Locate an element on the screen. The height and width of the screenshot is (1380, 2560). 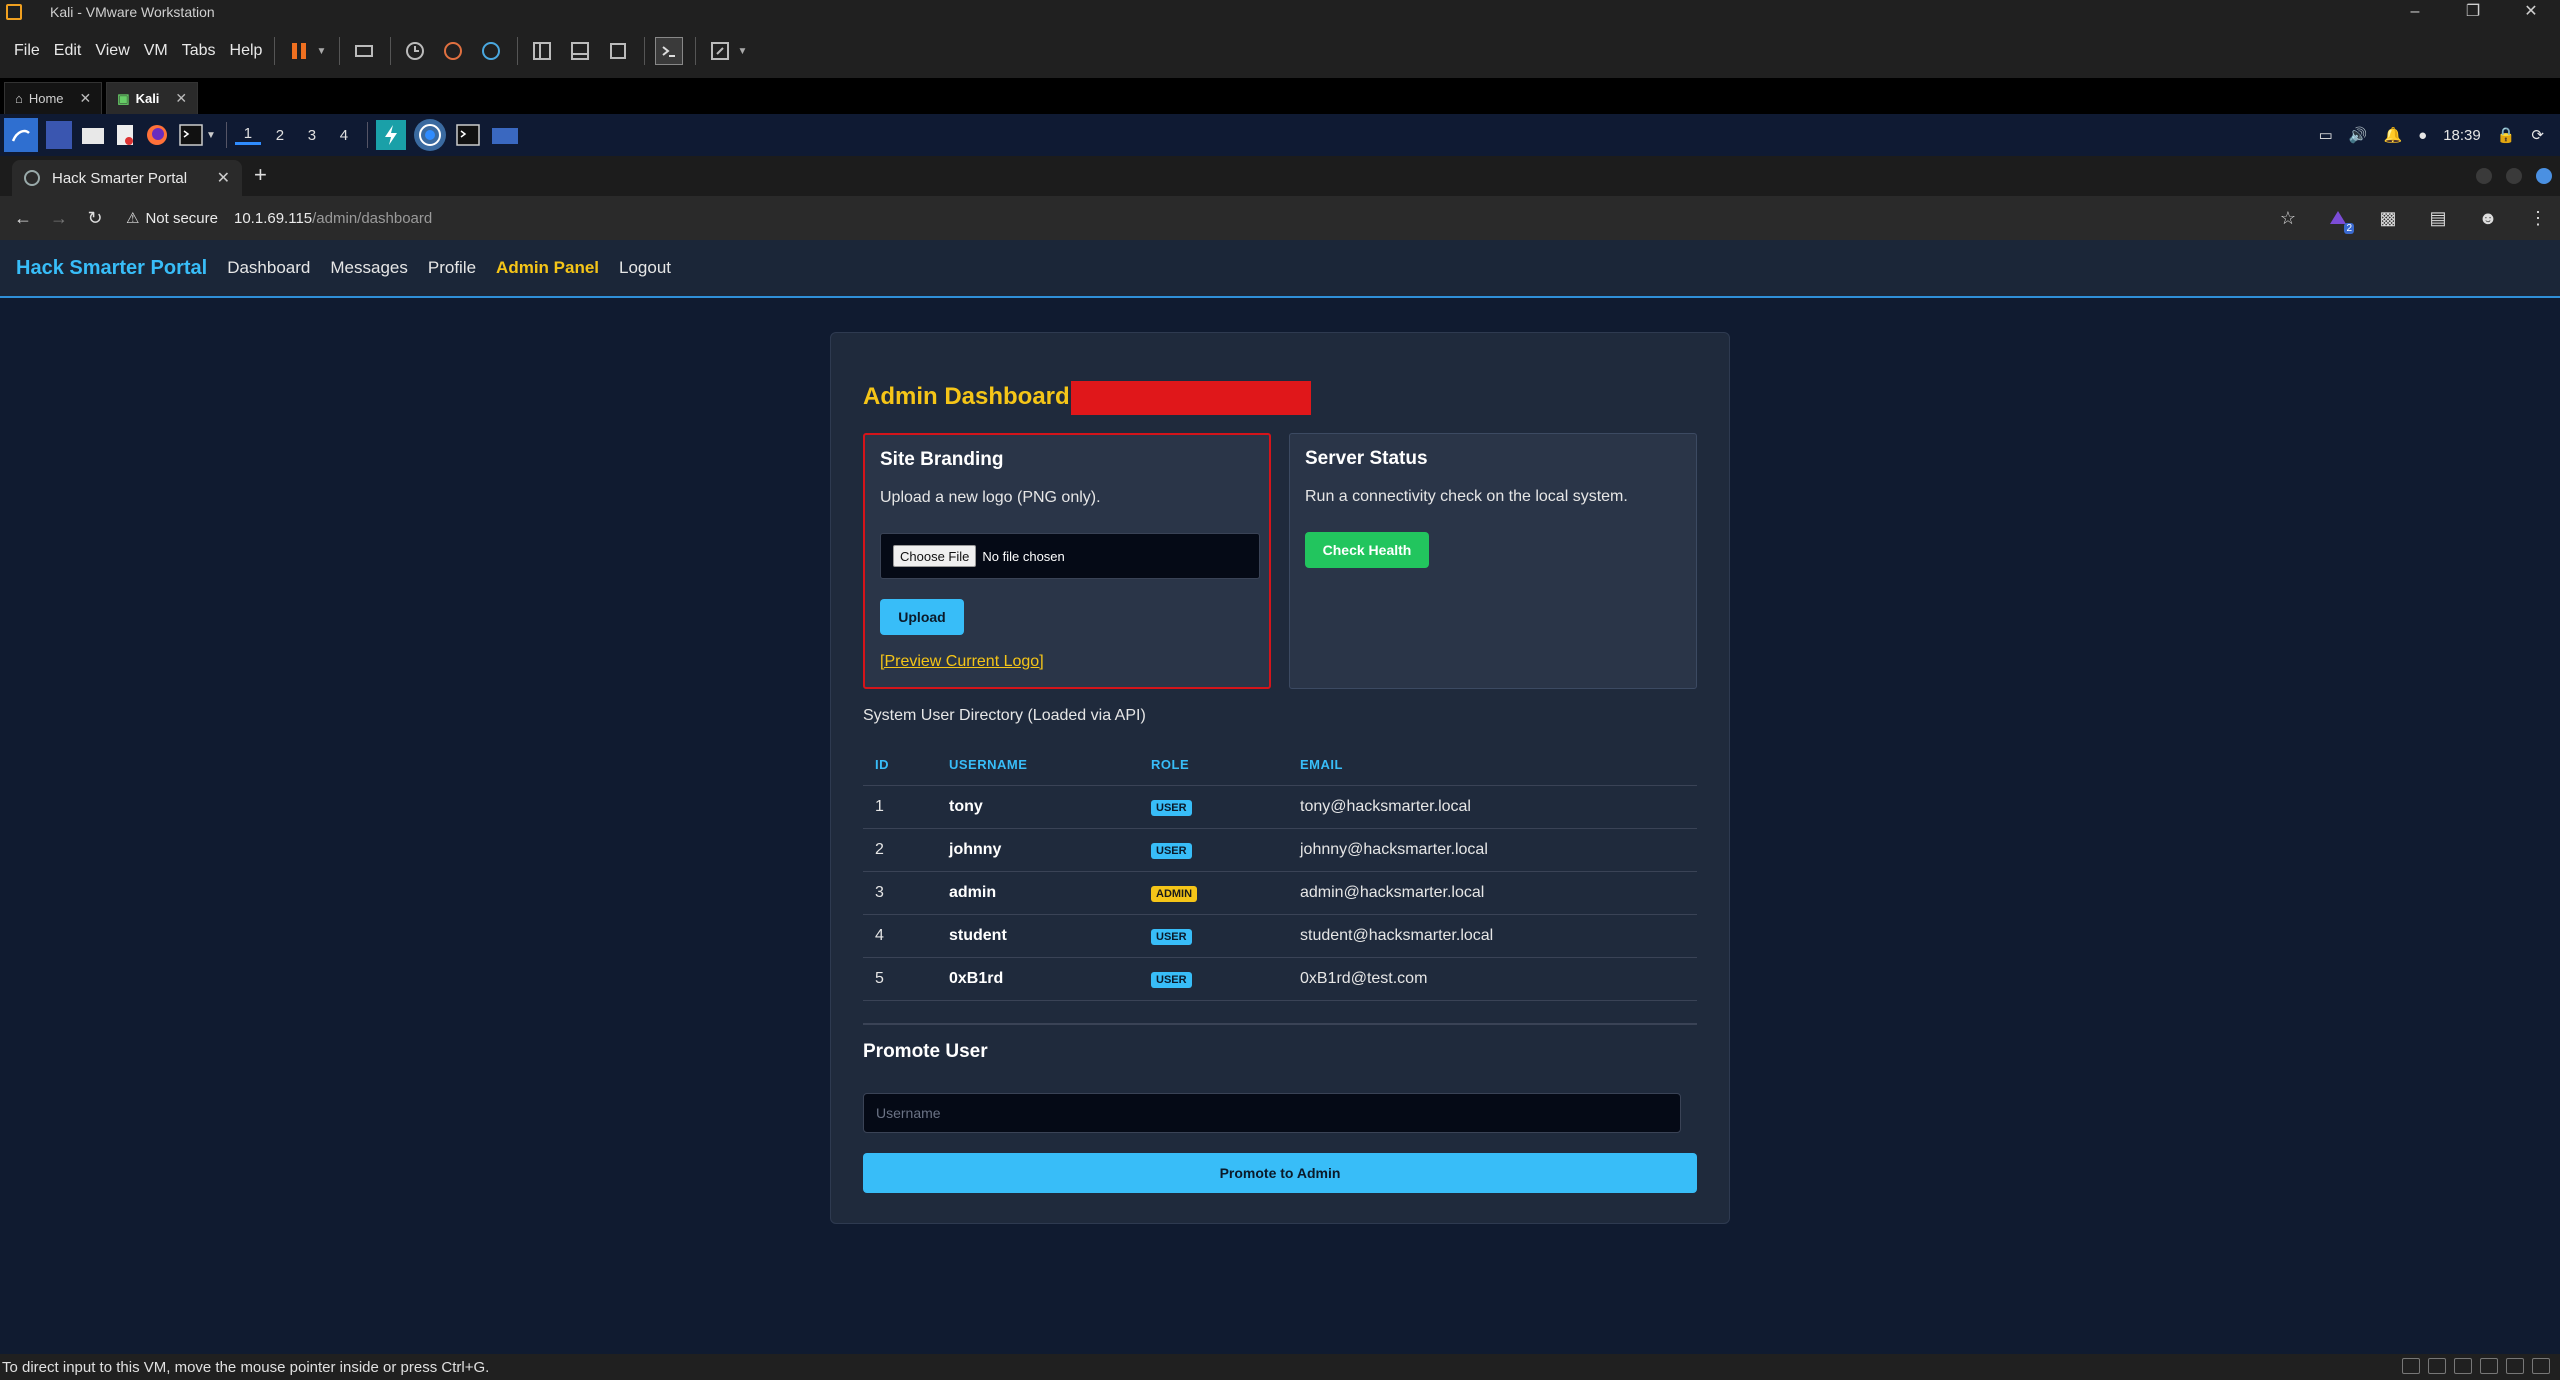
cell-id: 5 is located at coordinates (900, 979).